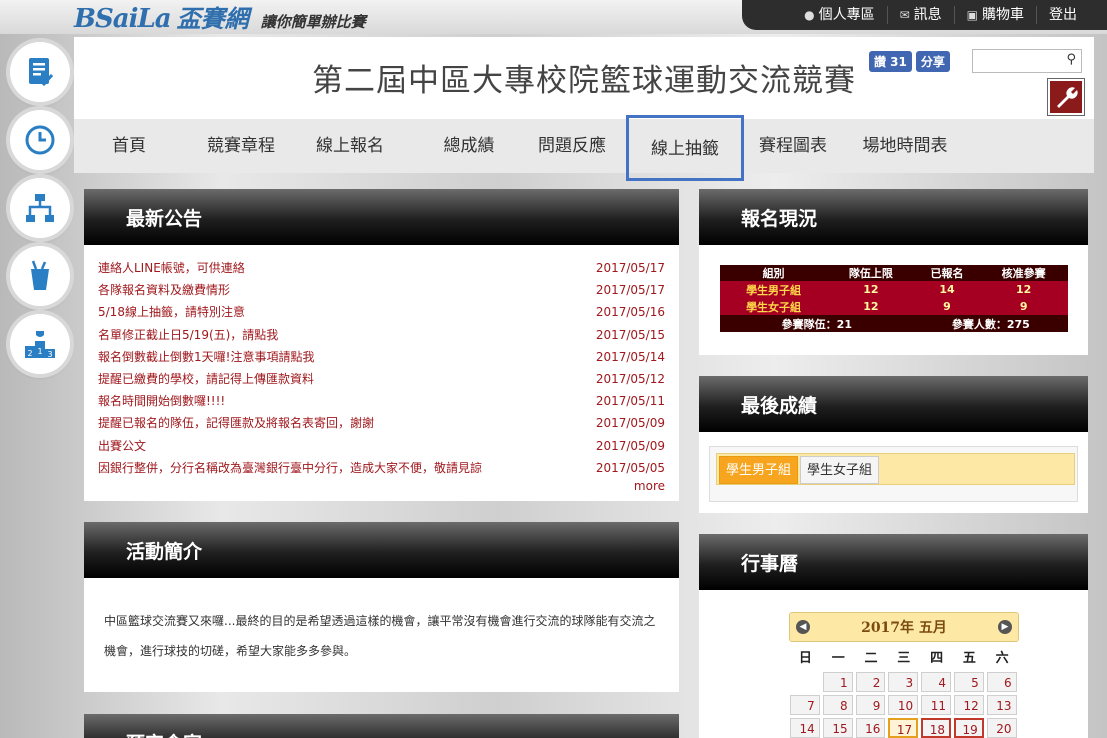 Image resolution: width=1107 pixels, height=738 pixels. What do you see at coordinates (893, 273) in the screenshot?
I see `table-header-row: 組別 隊伍上限 已報名 核准參賽` at bounding box center [893, 273].